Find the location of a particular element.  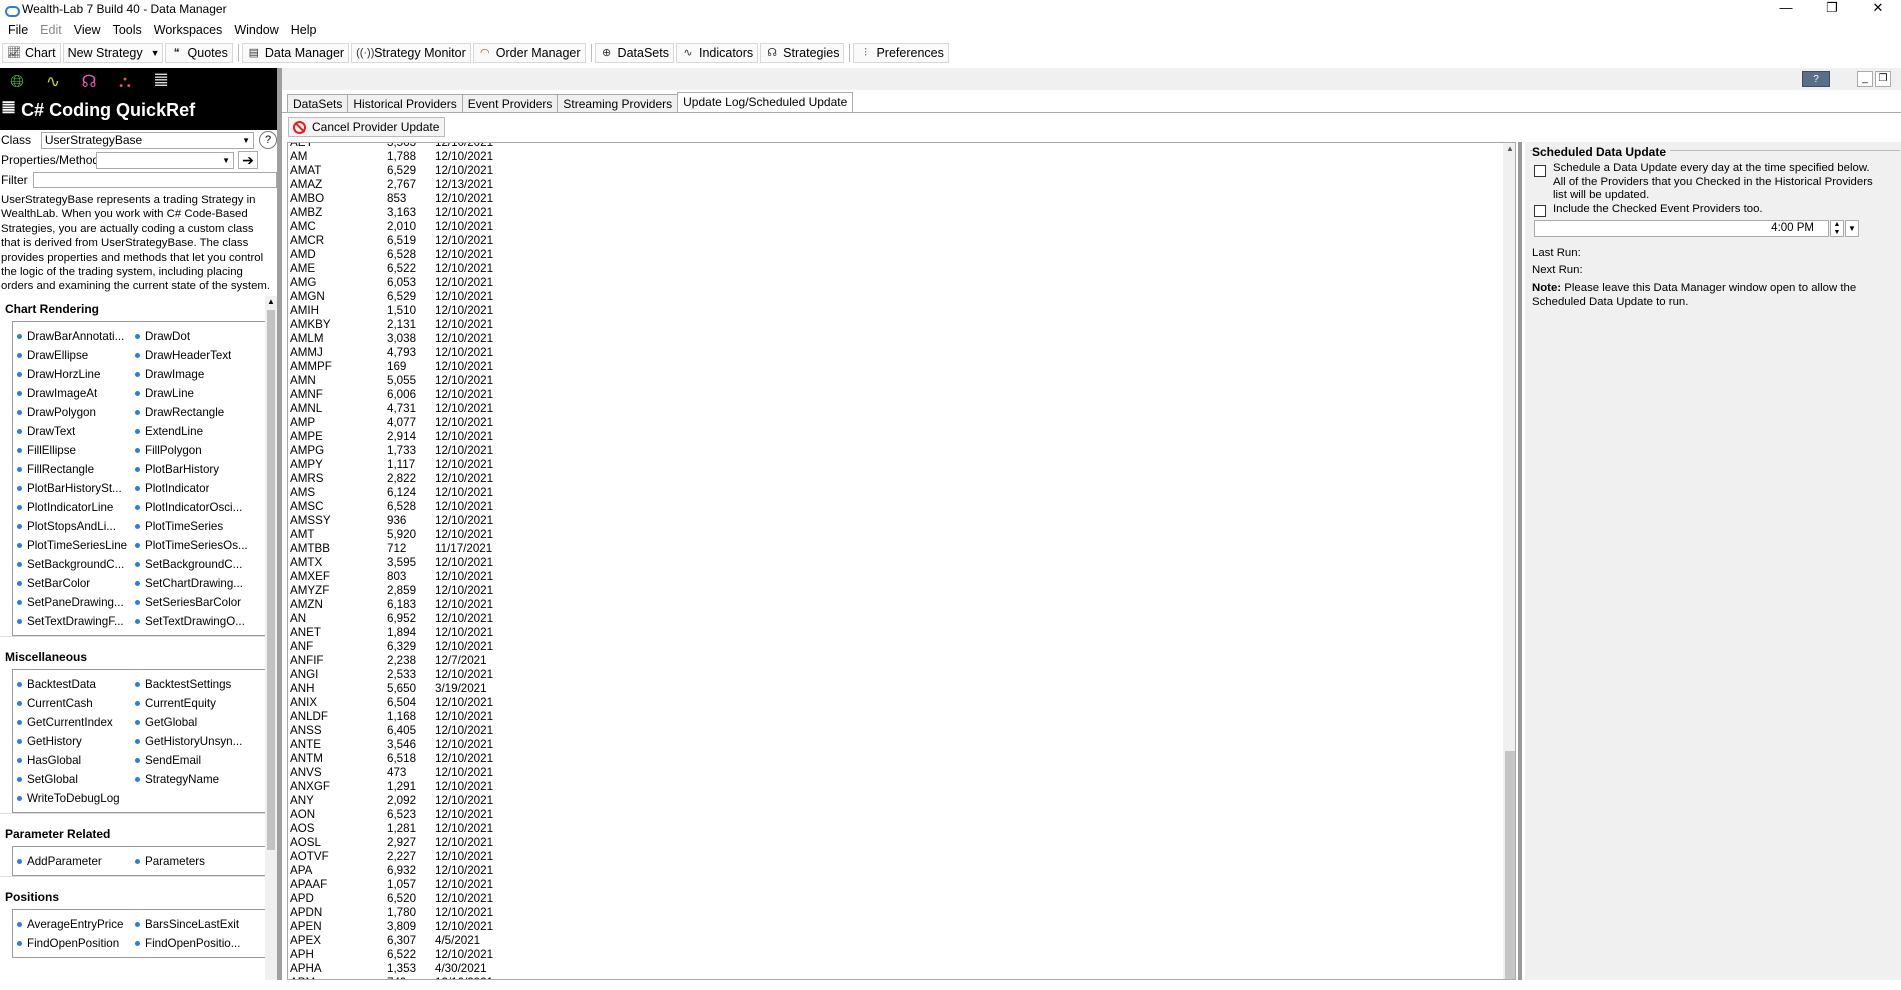

tab-historical-providers: Historical Providers is located at coordinates (405, 103).